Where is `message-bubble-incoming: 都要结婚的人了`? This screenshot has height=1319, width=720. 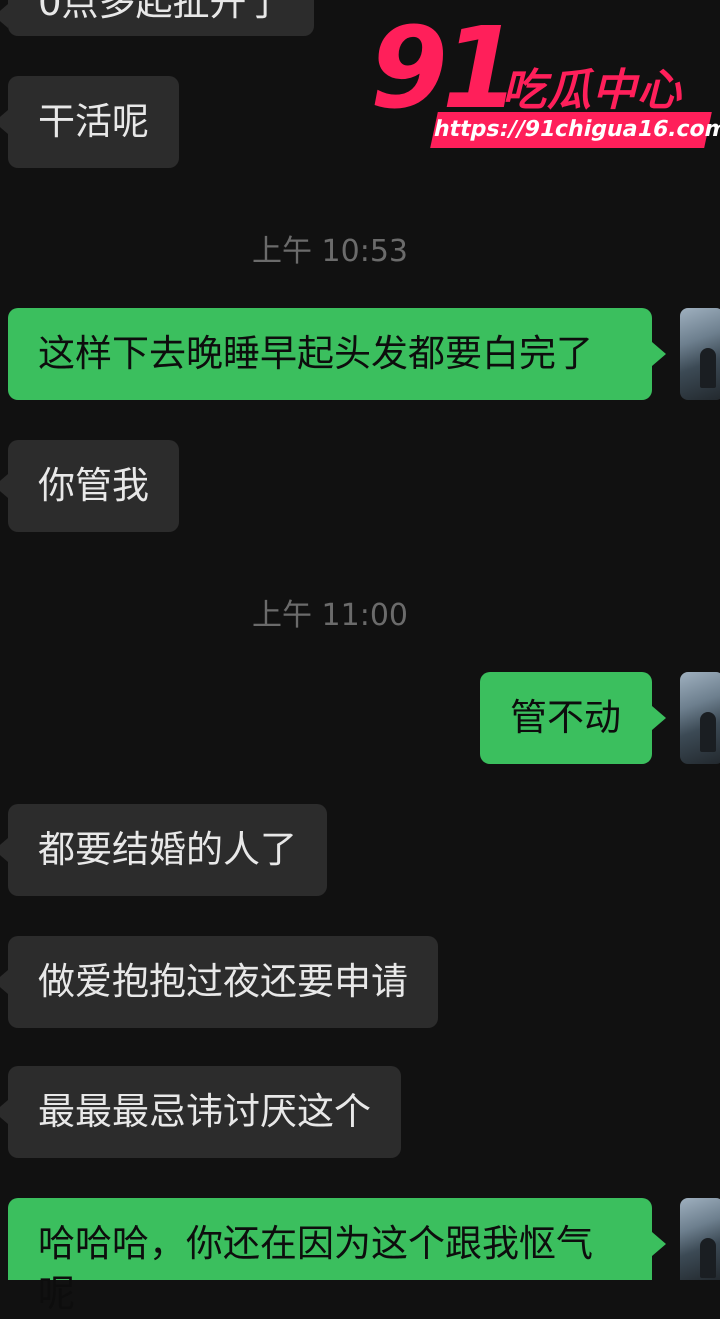 message-bubble-incoming: 都要结婚的人了 is located at coordinates (163, 850).